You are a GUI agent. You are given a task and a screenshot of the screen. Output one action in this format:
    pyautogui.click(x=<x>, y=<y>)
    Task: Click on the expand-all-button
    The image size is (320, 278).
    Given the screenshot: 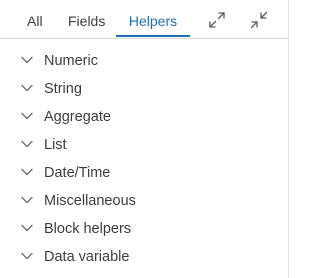 What is the action you would take?
    pyautogui.click(x=217, y=20)
    